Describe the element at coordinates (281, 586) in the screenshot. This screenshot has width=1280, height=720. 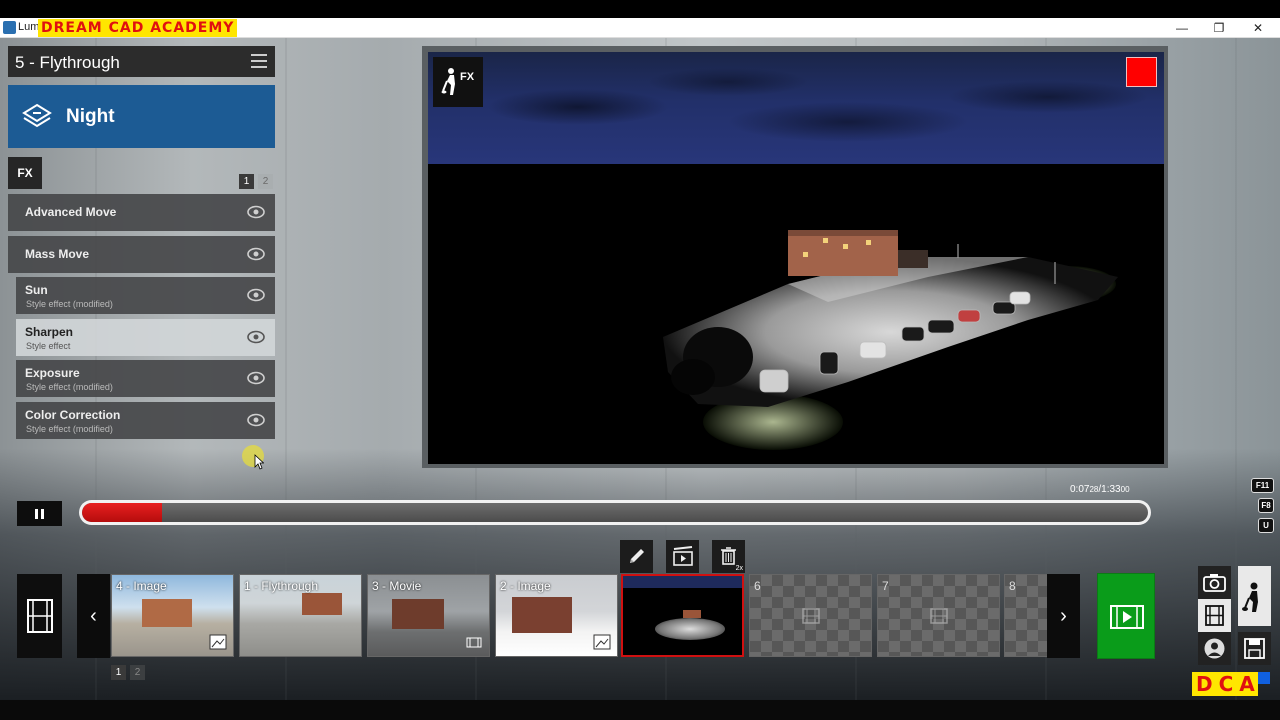
I see `slot-label: 1 - Flythrough` at that location.